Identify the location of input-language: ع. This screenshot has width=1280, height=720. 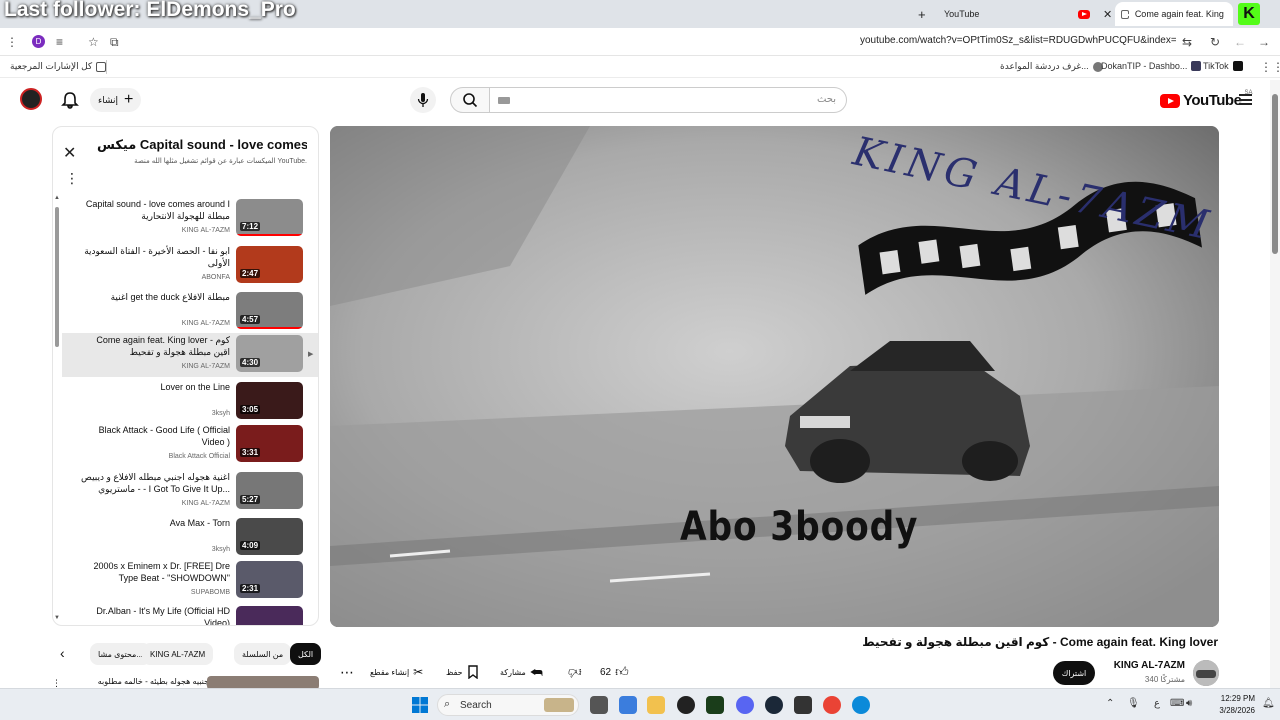
(1157, 703).